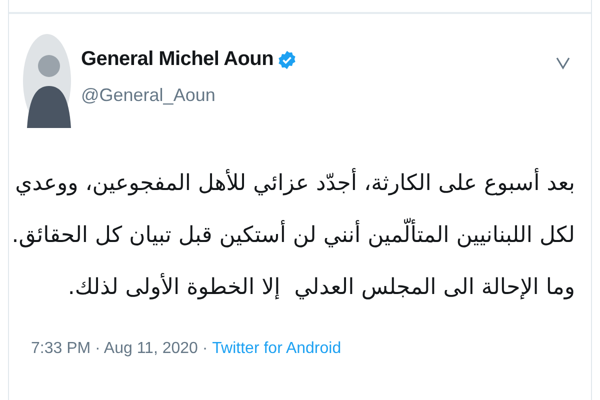 Image resolution: width=600 pixels, height=400 pixels. I want to click on tweet-text-line: وما الإحالة الى المجلس العدلي إلا الخطوة الأولى لذلك., so click(321, 287).